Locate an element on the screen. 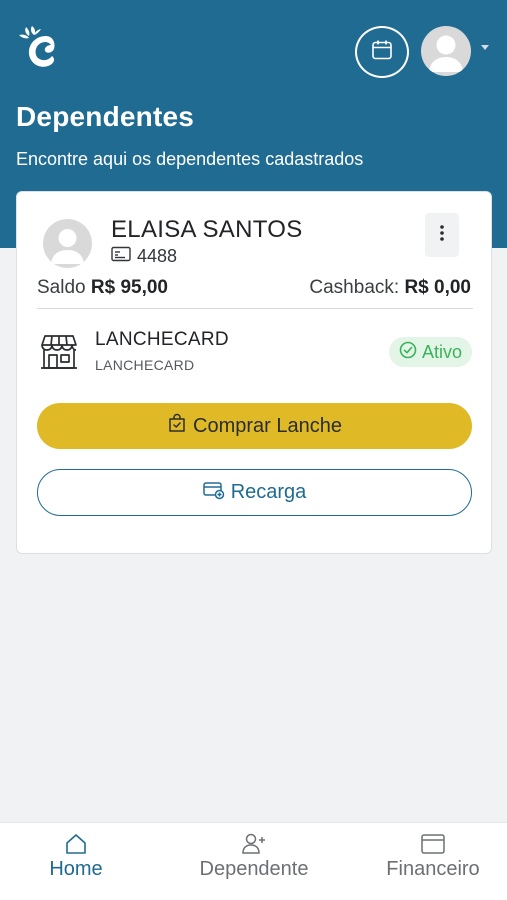 The width and height of the screenshot is (507, 900). dependent-name: ELAISA SANTOS is located at coordinates (207, 229).